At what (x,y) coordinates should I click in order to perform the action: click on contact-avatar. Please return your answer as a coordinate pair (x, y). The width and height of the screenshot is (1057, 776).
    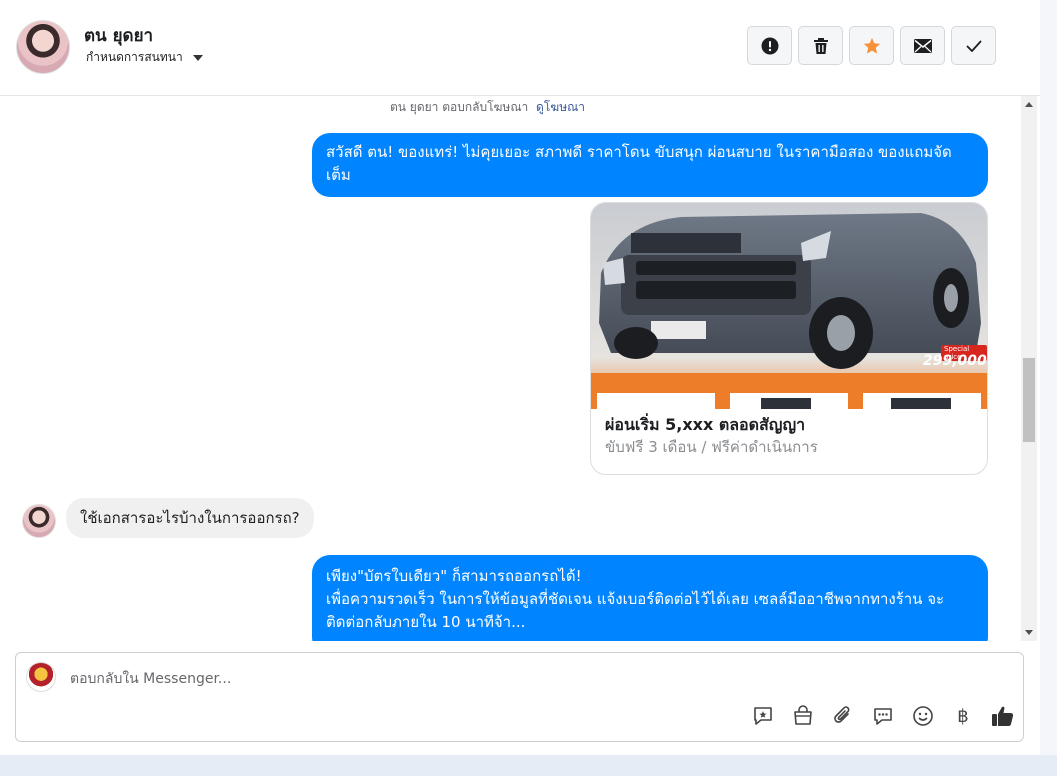
    Looking at the image, I should click on (43, 47).